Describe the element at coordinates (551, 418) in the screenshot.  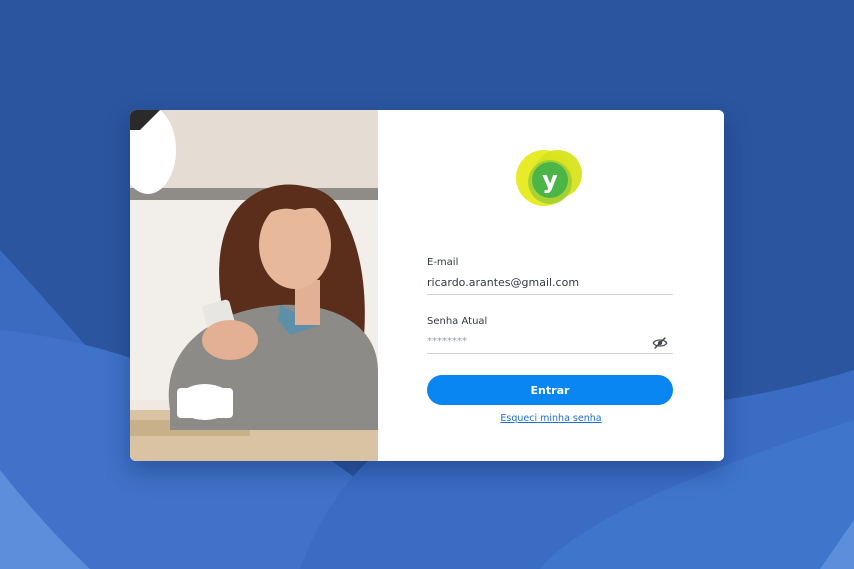
I see `forgot-password-link: Esqueci minha senha` at that location.